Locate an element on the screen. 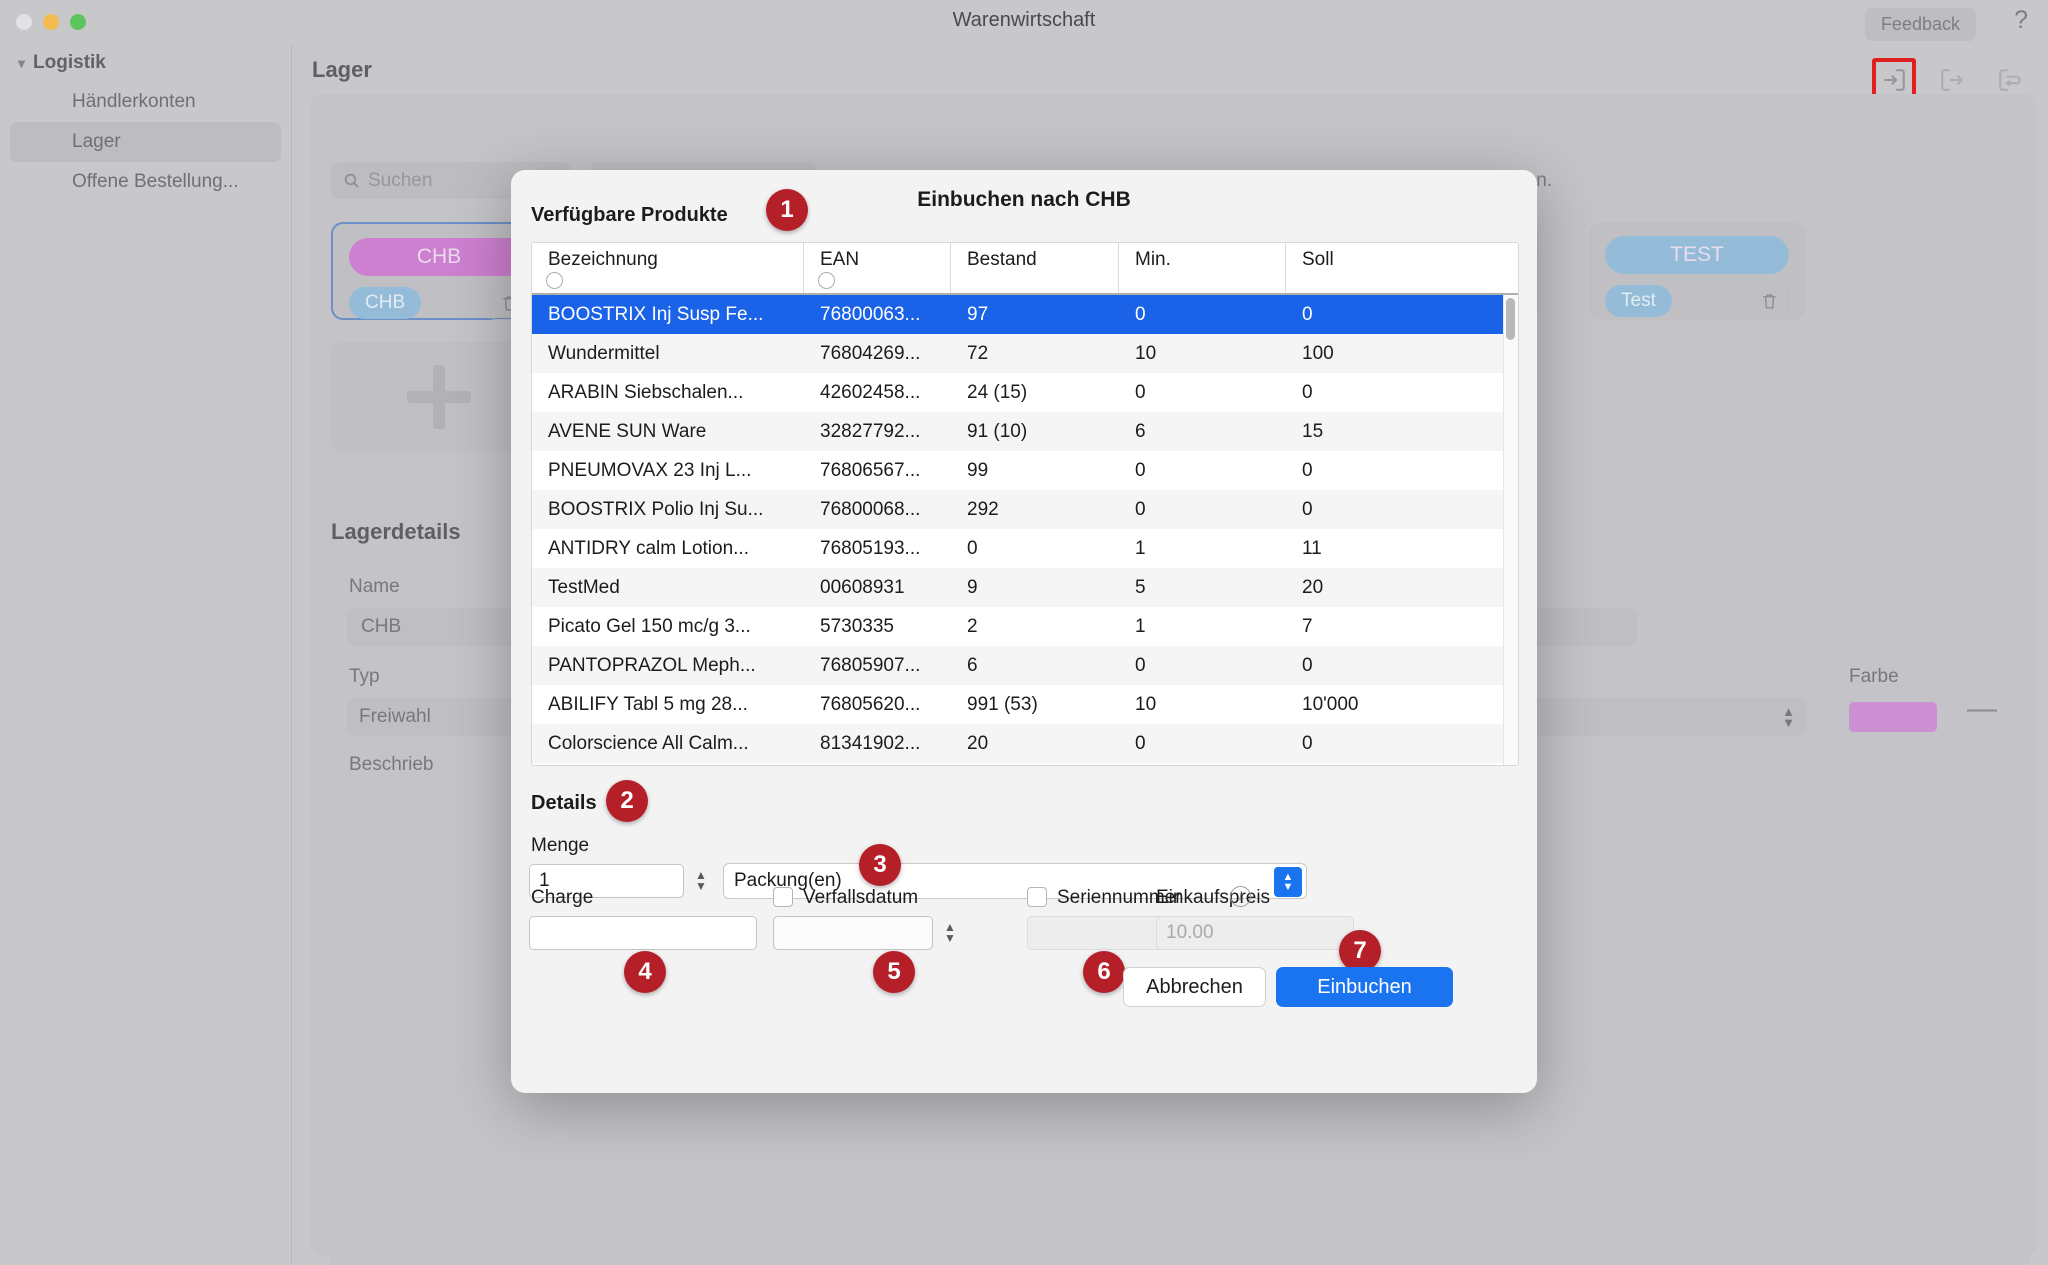 This screenshot has width=2048, height=1265. annotation-badge-2: 2 is located at coordinates (627, 801).